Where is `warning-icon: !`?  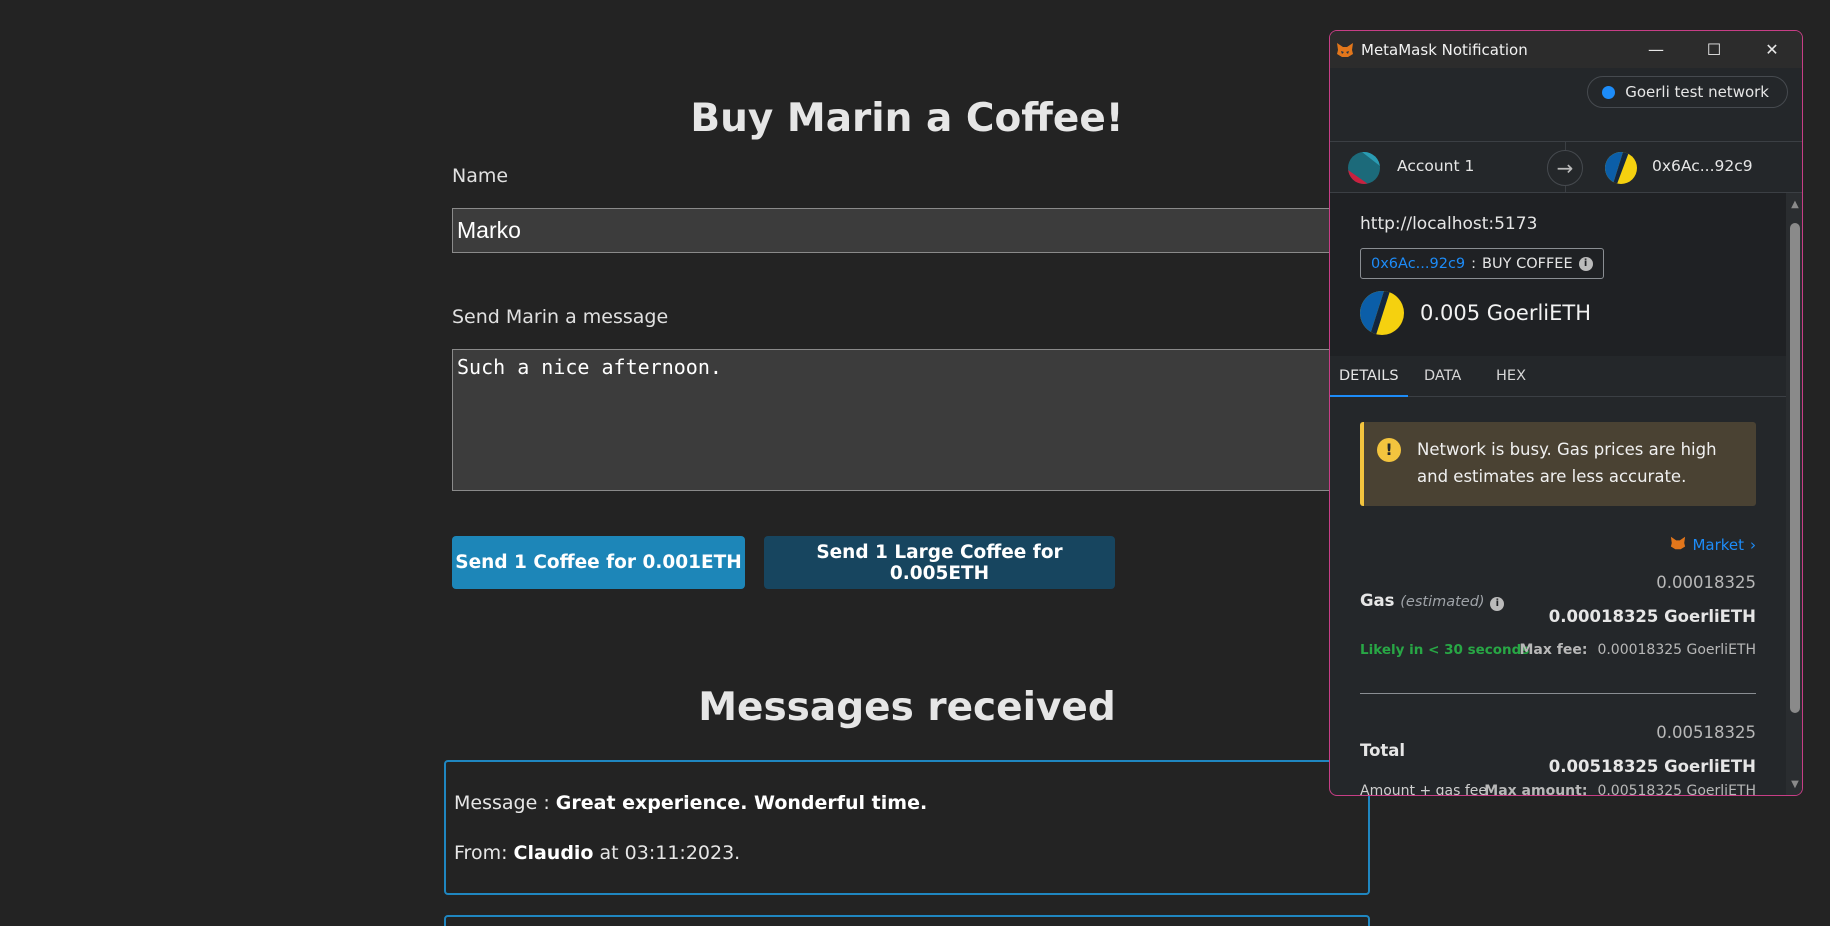
warning-icon: ! is located at coordinates (1389, 450).